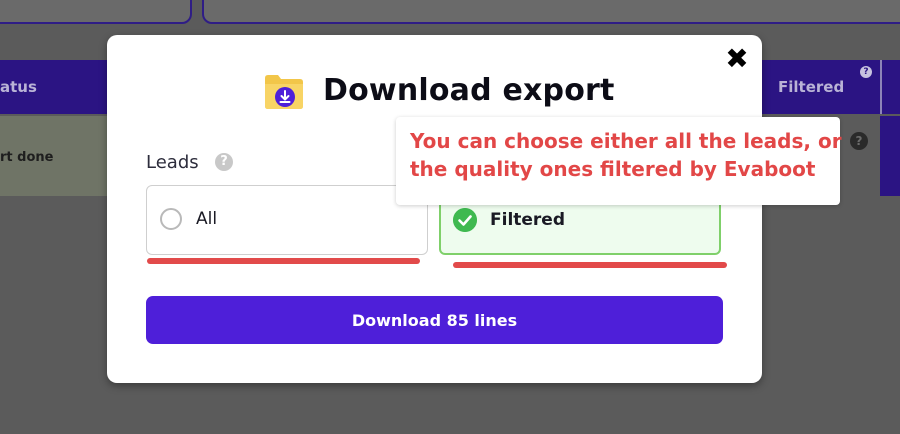  I want to click on option-all-label: All, so click(207, 219).